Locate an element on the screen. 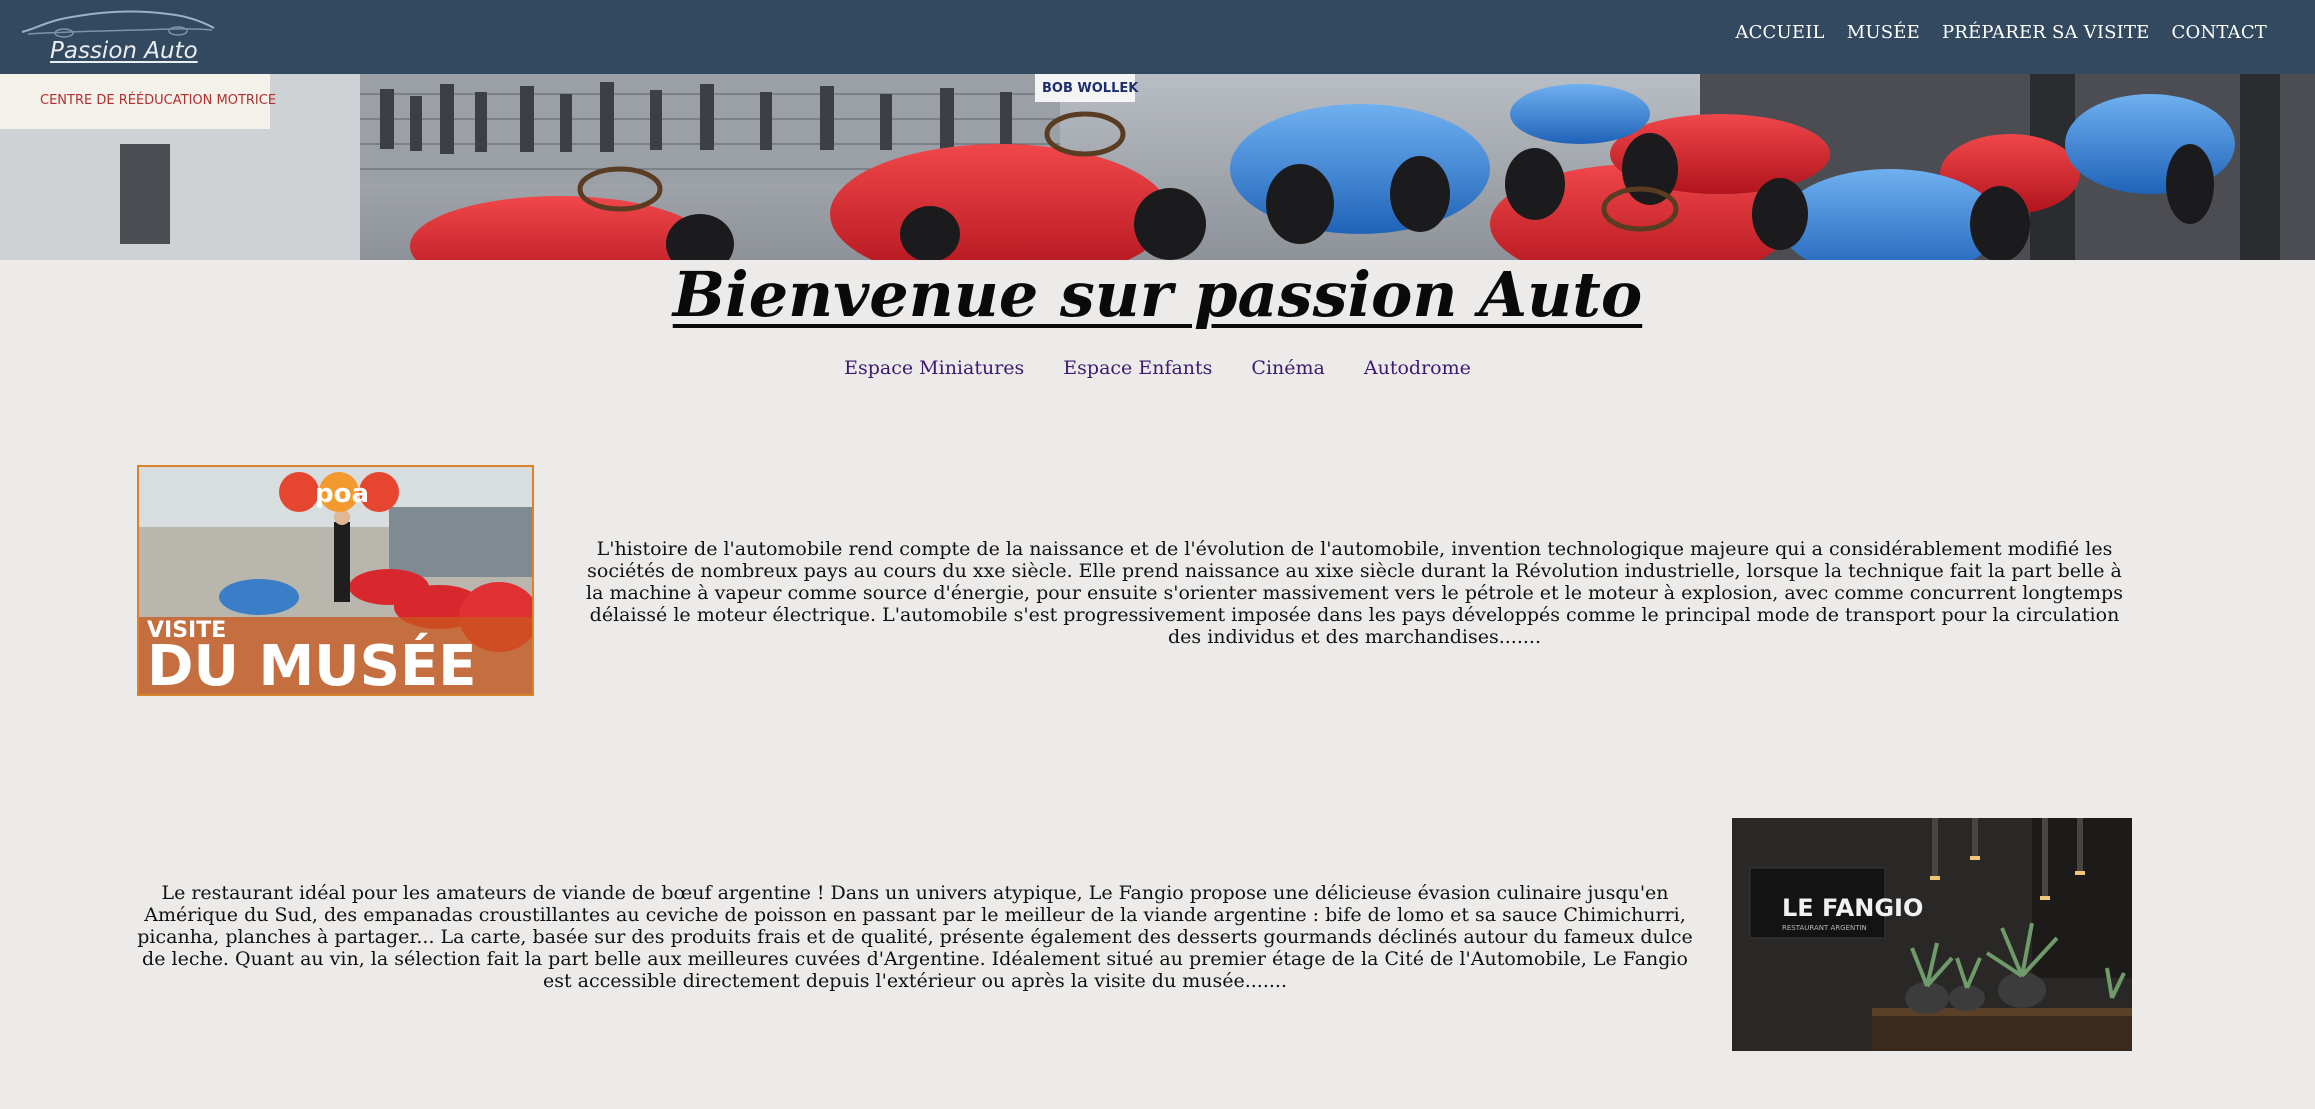 This screenshot has height=1109, width=2315. site-logo: Passion Auto is located at coordinates (118, 37).